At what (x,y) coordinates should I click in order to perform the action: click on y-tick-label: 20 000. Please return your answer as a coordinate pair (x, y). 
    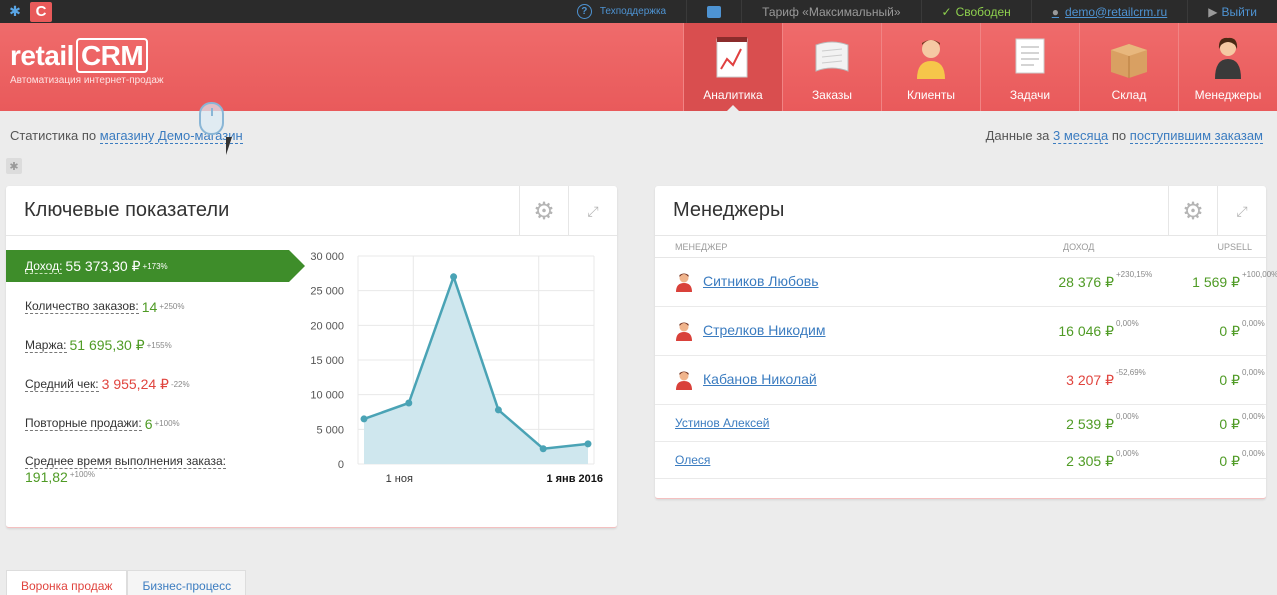
    Looking at the image, I should click on (327, 326).